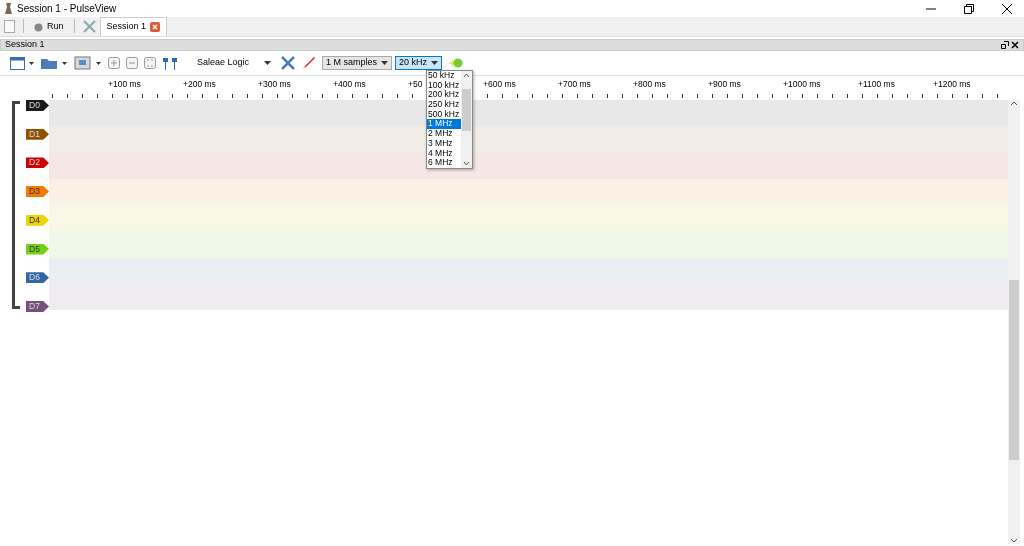  Describe the element at coordinates (969, 8) in the screenshot. I see `restore-icon` at that location.